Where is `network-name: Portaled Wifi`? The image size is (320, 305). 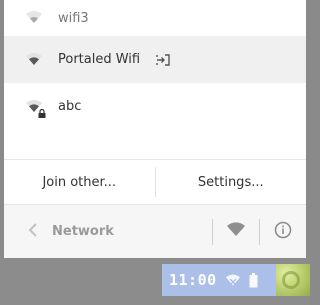
network-name: Portaled Wifi is located at coordinates (99, 59).